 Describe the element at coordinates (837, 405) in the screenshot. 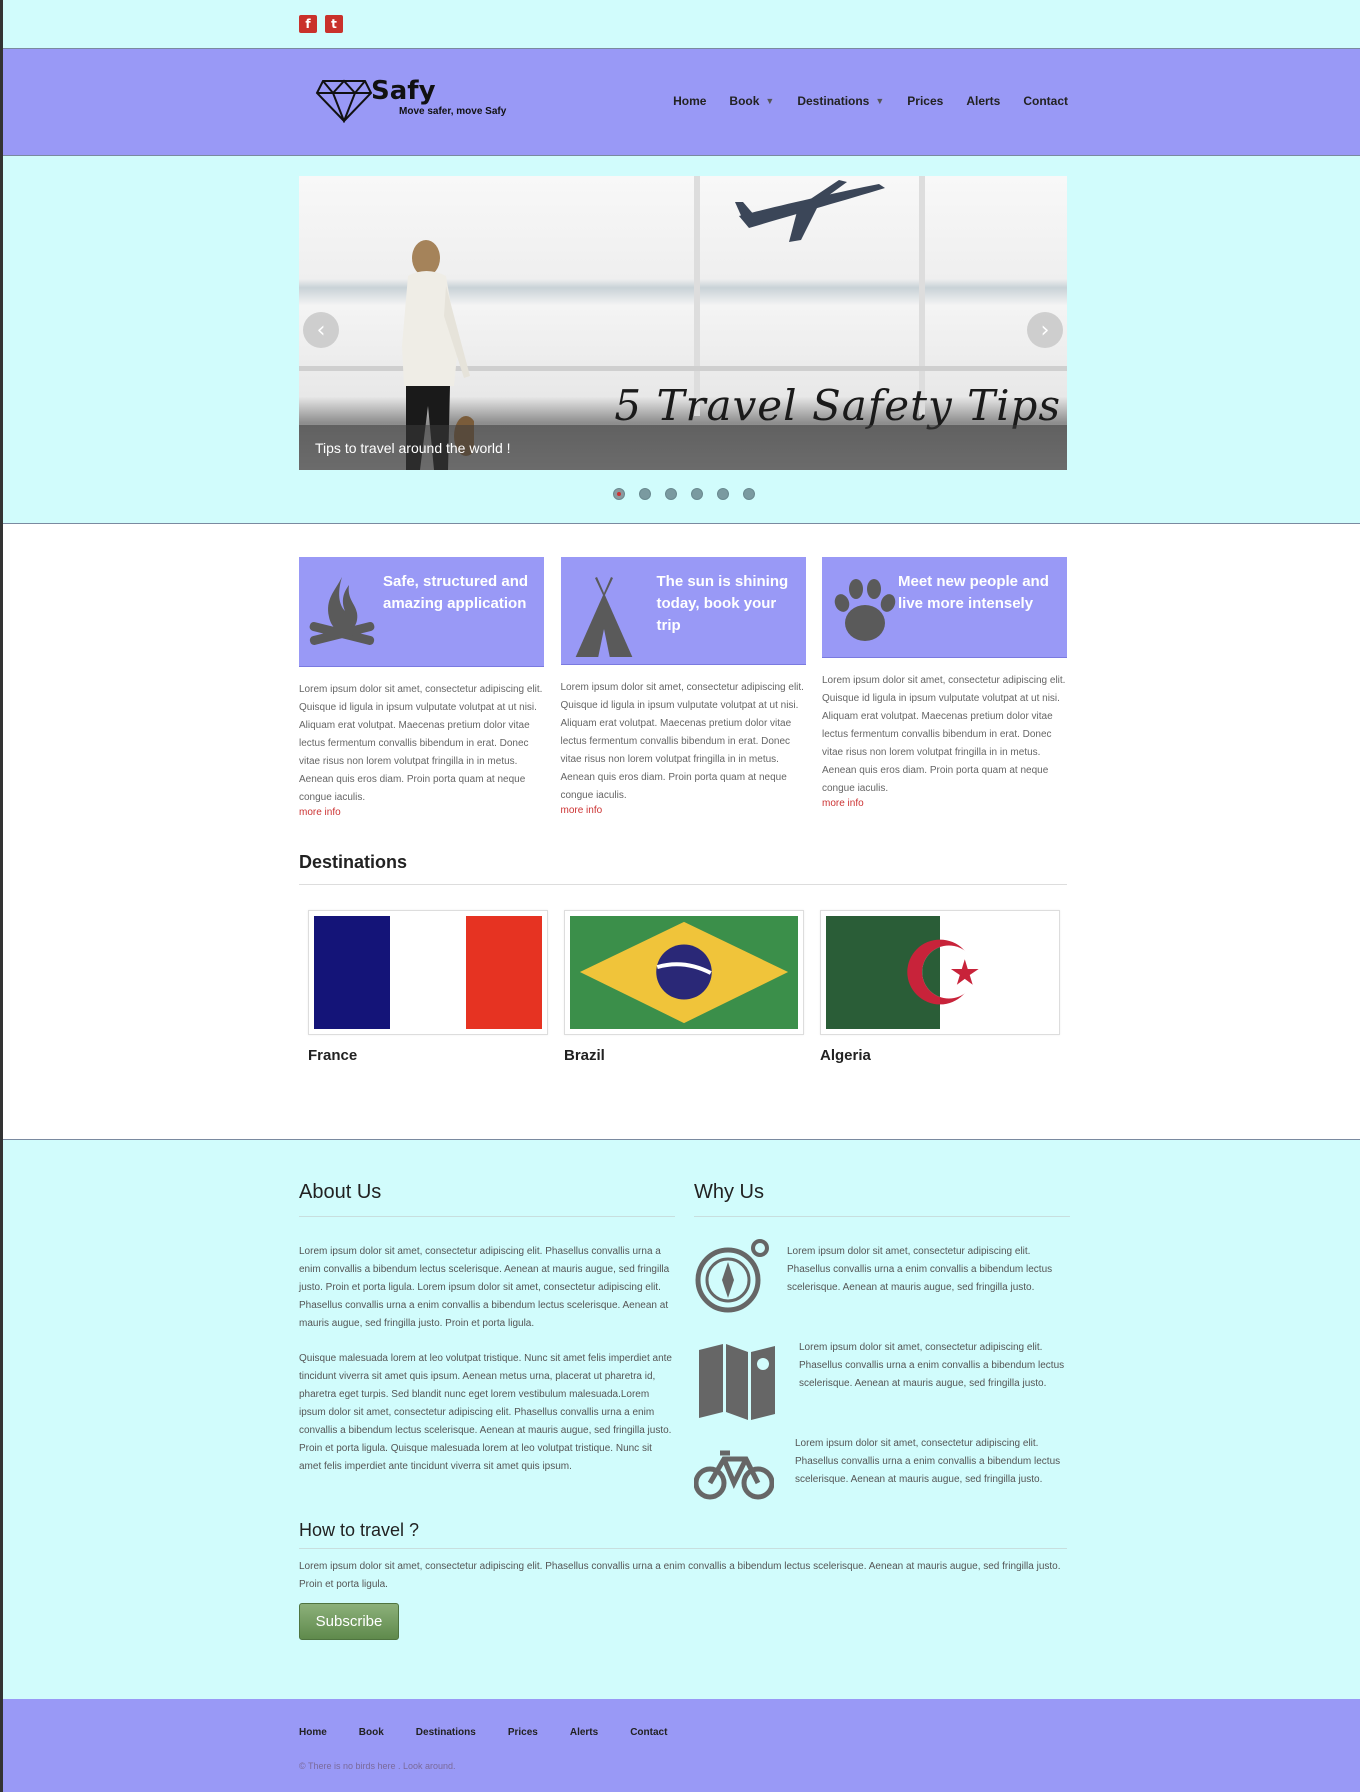

I see `slide-title: 5 Travel Safety Tips` at that location.